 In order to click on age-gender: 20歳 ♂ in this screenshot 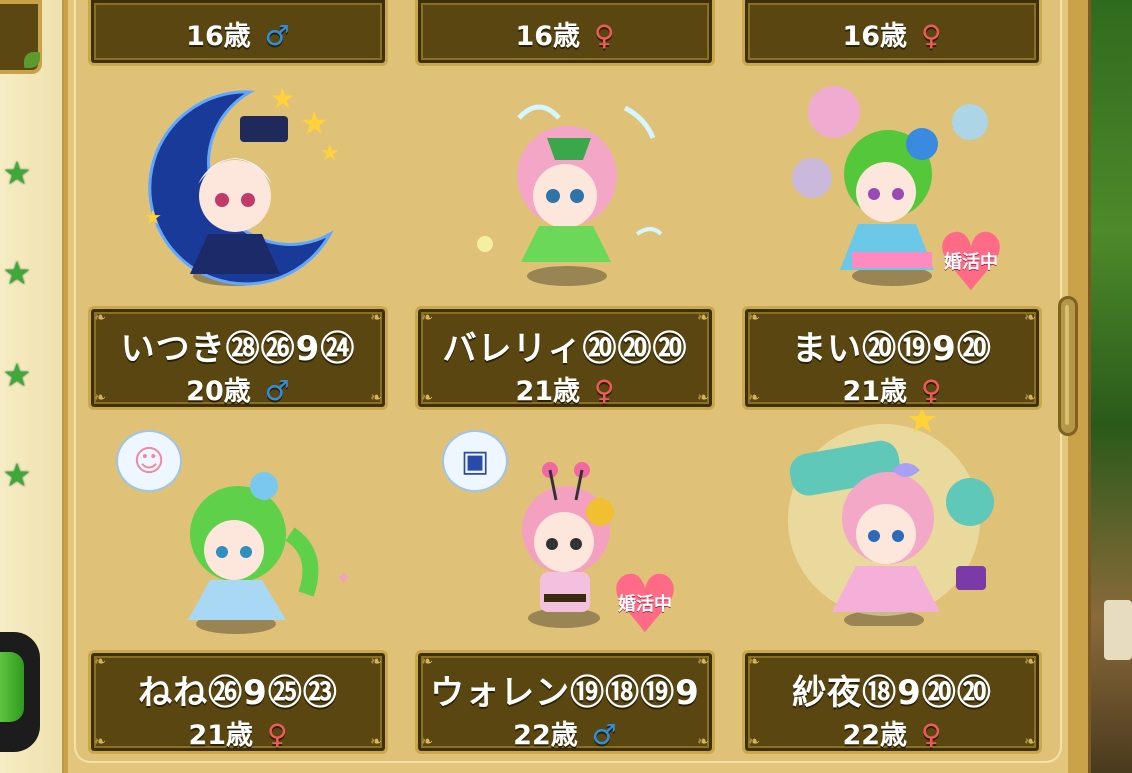, I will do `click(238, 388)`.